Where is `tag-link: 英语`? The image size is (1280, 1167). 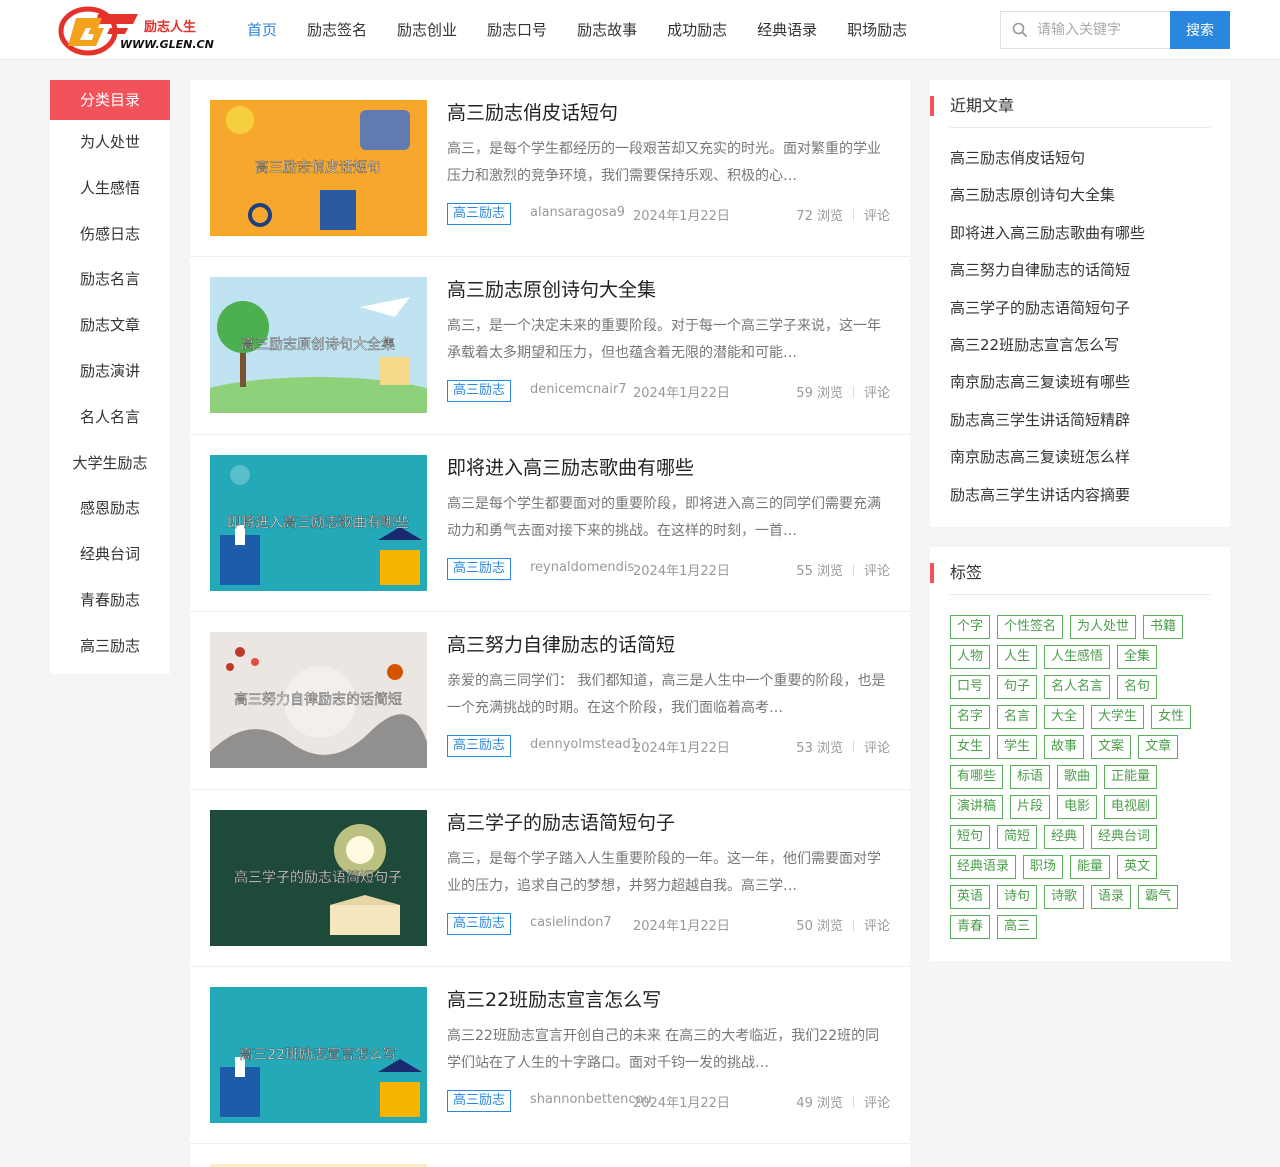 tag-link: 英语 is located at coordinates (970, 897).